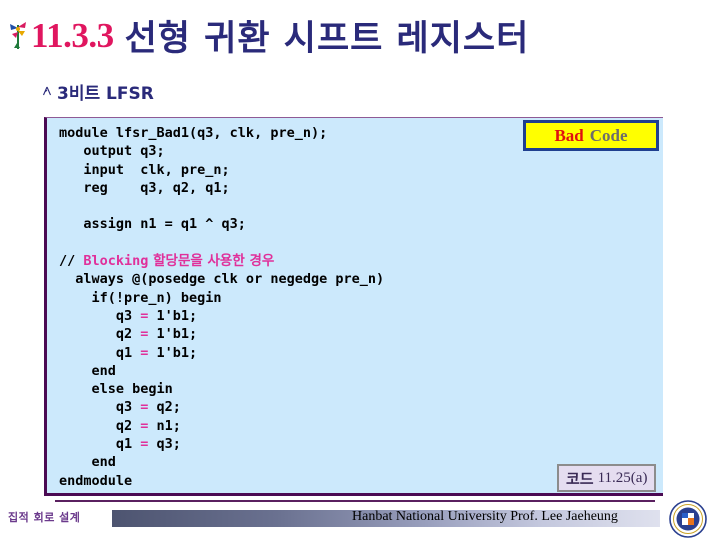  What do you see at coordinates (44, 517) in the screenshot?
I see `footer-course-title: 집적 회로 설계` at bounding box center [44, 517].